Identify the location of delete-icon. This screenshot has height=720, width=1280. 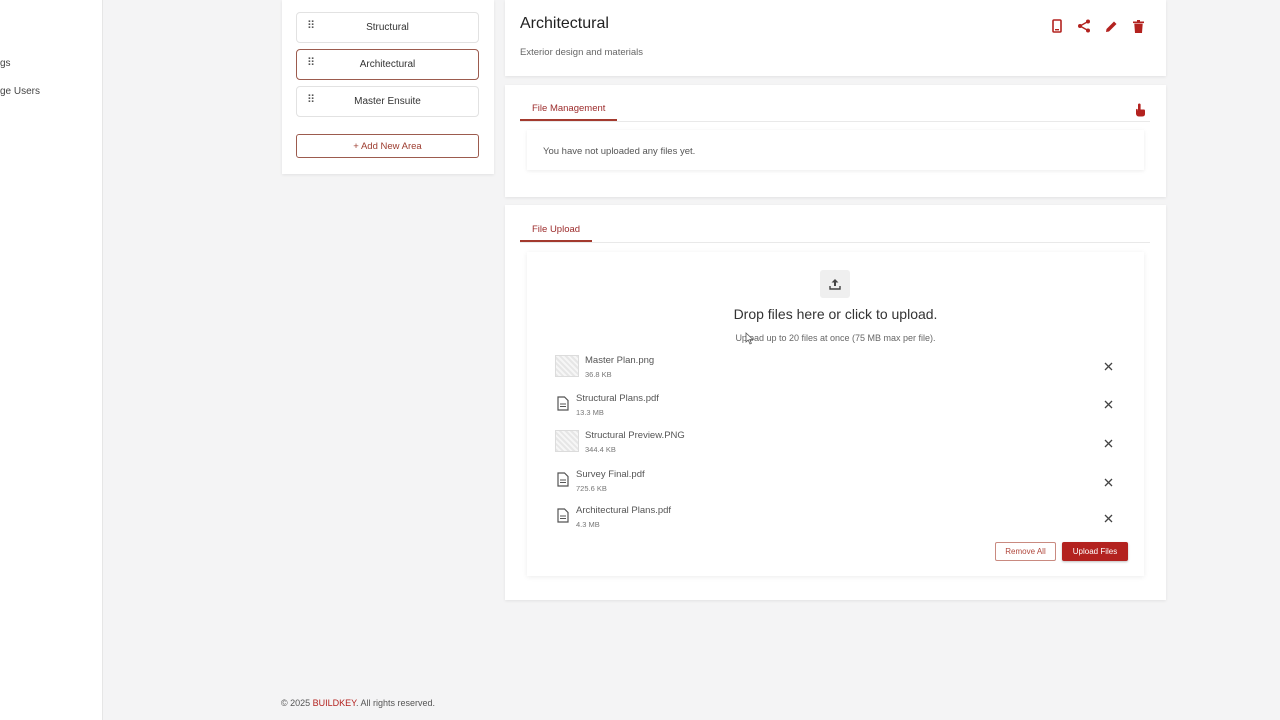
(1138, 26).